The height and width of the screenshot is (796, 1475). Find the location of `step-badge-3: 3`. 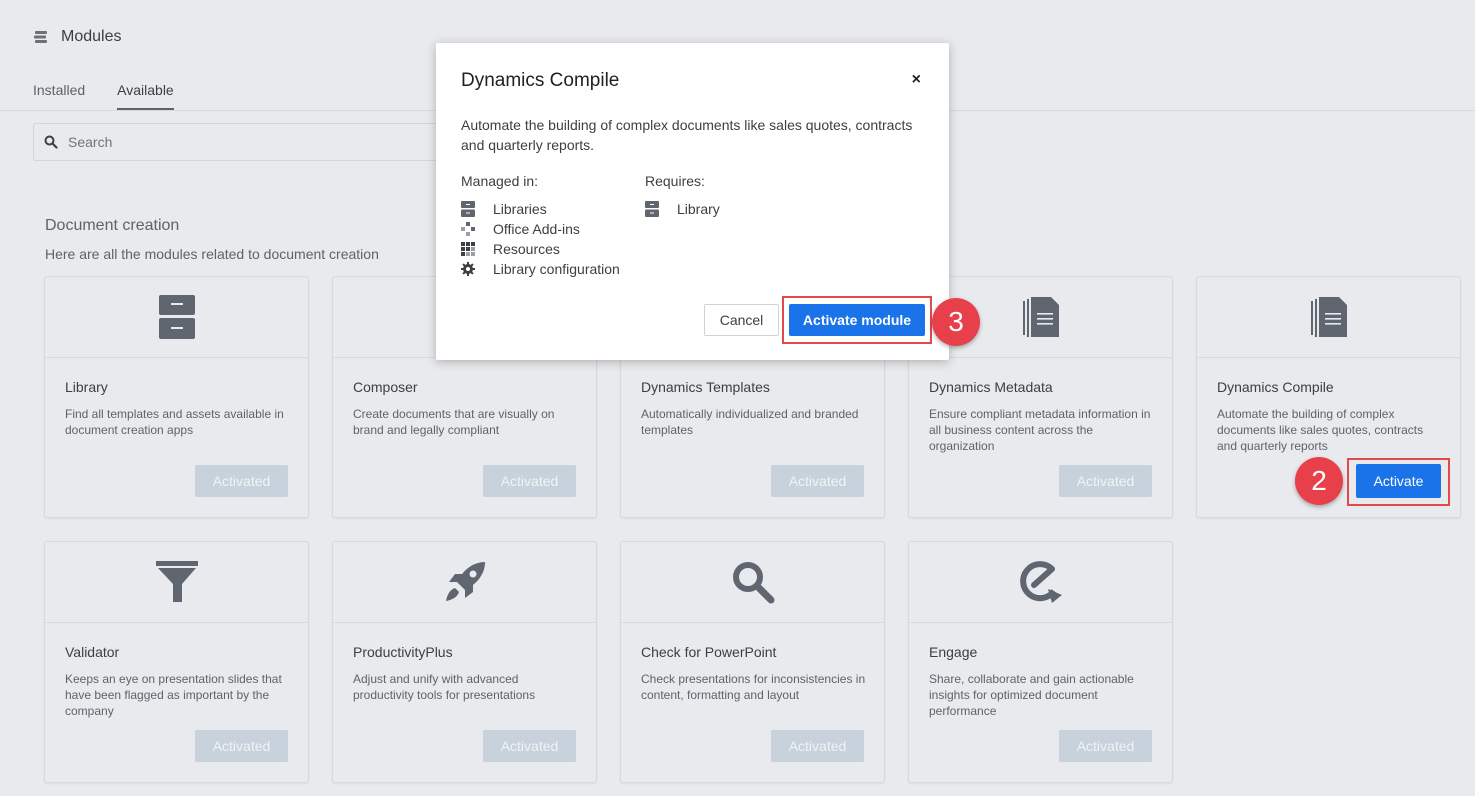

step-badge-3: 3 is located at coordinates (956, 322).